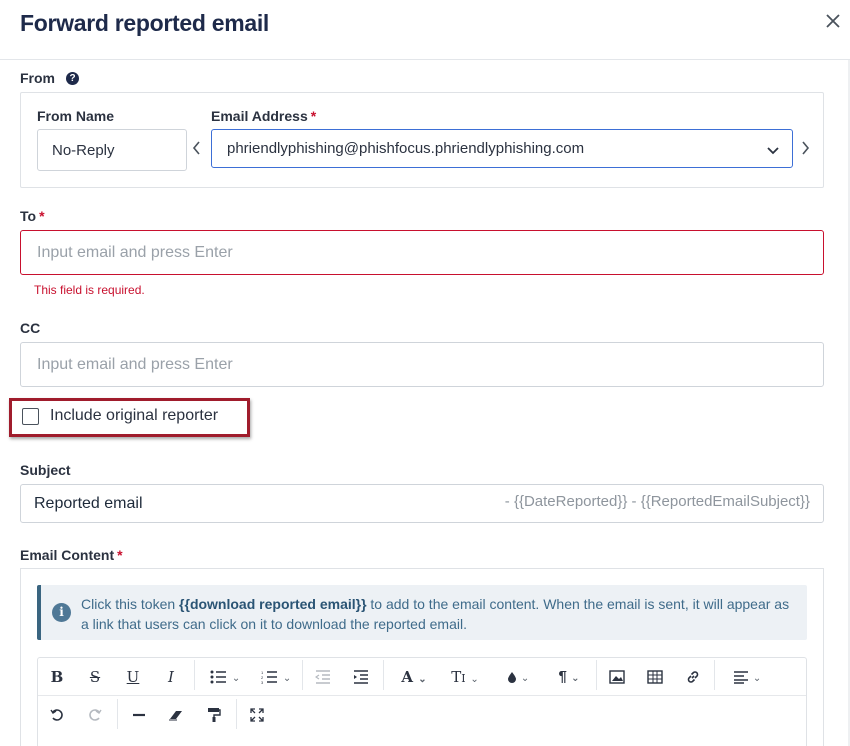 The width and height of the screenshot is (850, 746). Describe the element at coordinates (95, 715) in the screenshot. I see `redo-icon` at that location.